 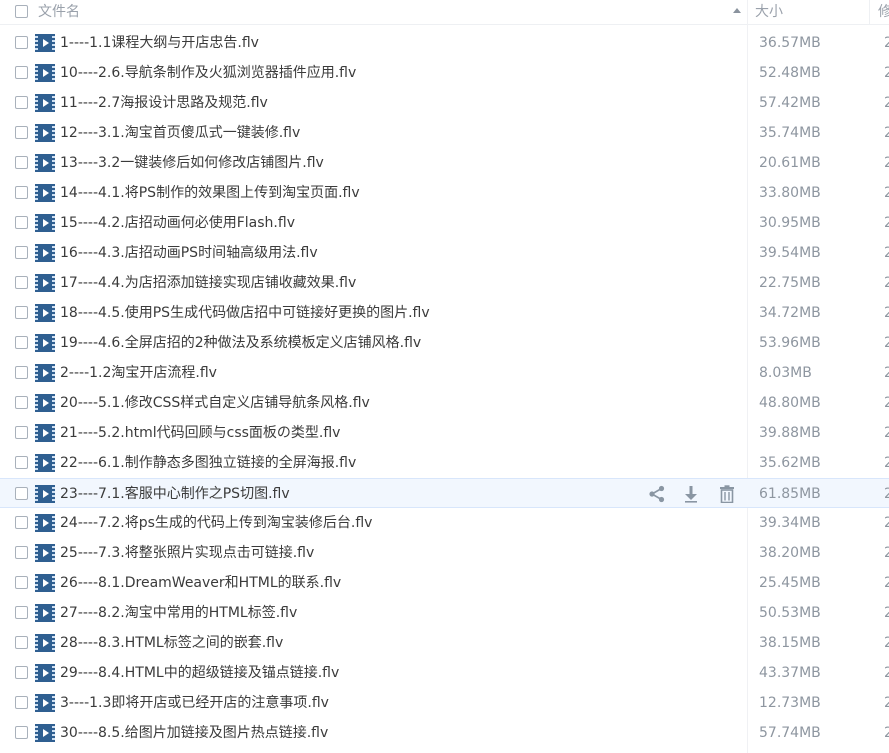 I want to click on file-name: 18----4.5.使用PS生成代码做店招中可链接好更换的图片.flv, so click(x=245, y=313).